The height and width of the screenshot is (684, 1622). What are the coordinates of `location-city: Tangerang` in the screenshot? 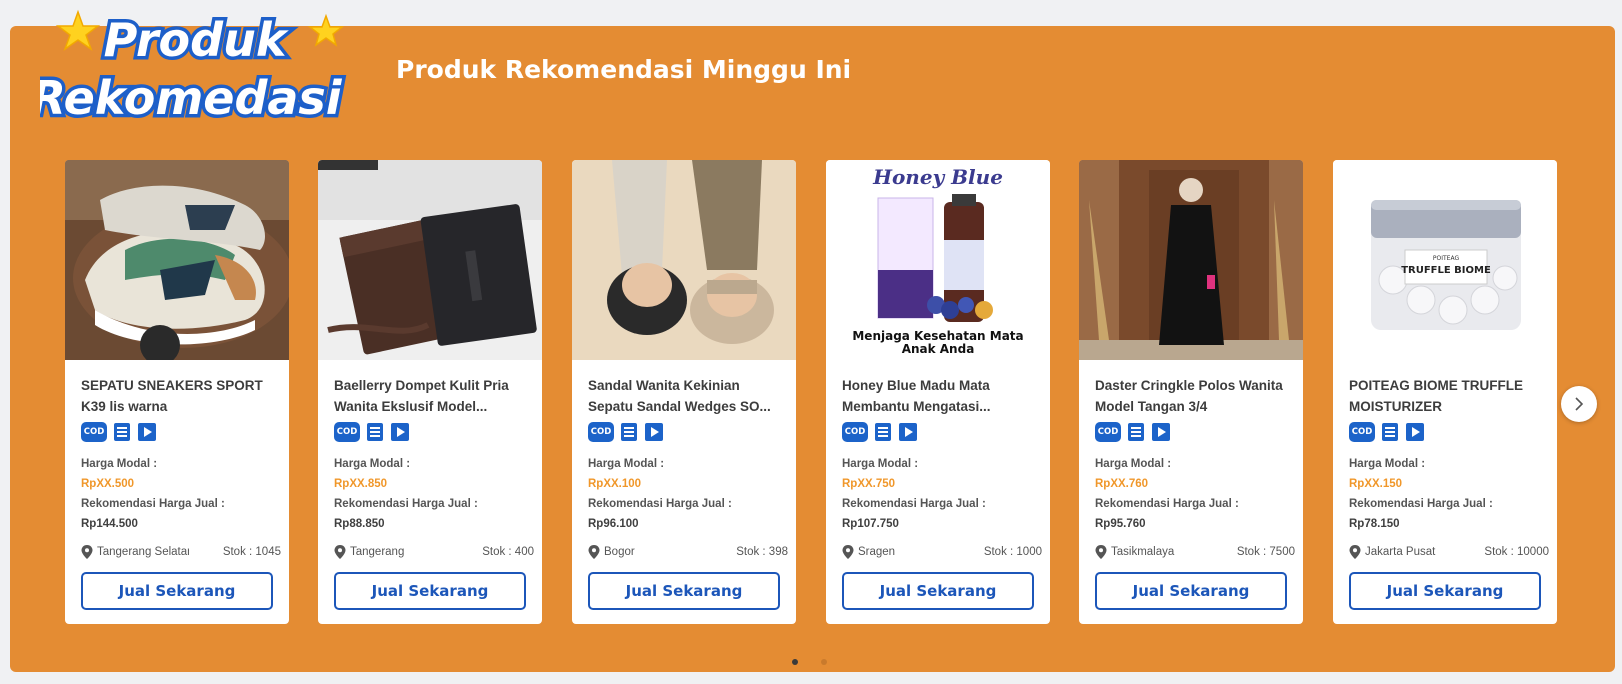 It's located at (377, 552).